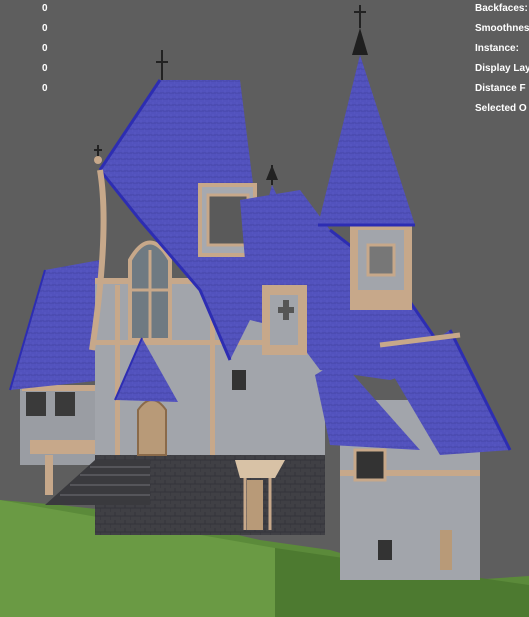  Describe the element at coordinates (502, 28) in the screenshot. I see `hud-label-smoothness: Smoothness` at that location.